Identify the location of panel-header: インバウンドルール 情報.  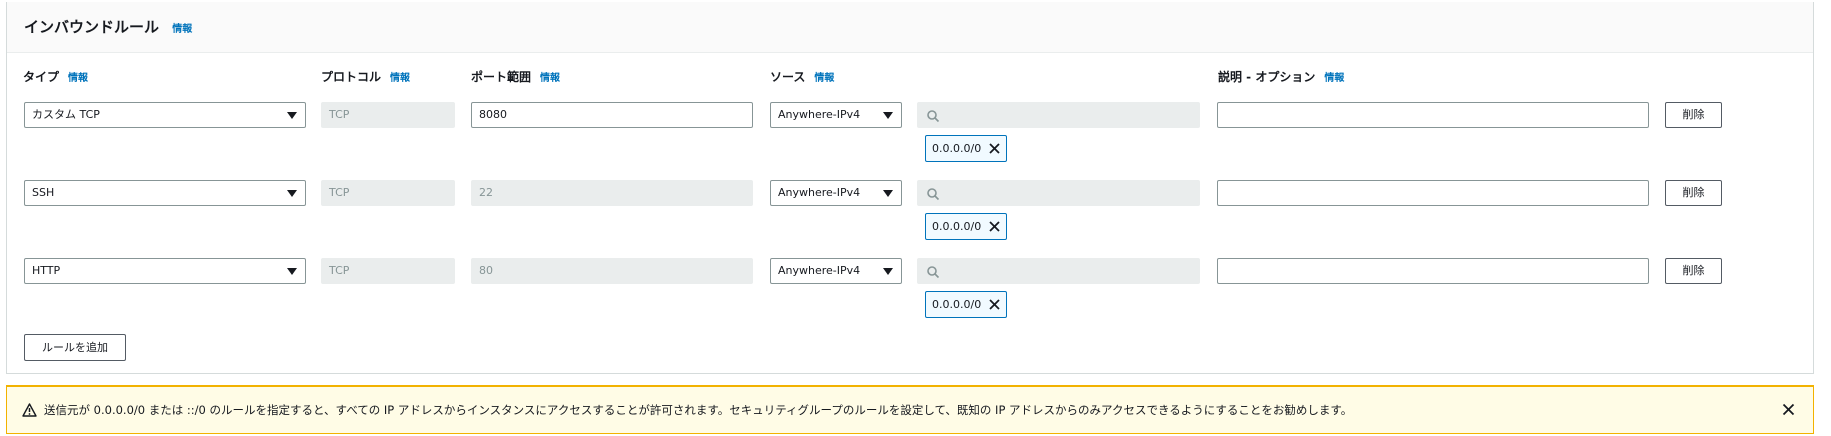
(910, 27).